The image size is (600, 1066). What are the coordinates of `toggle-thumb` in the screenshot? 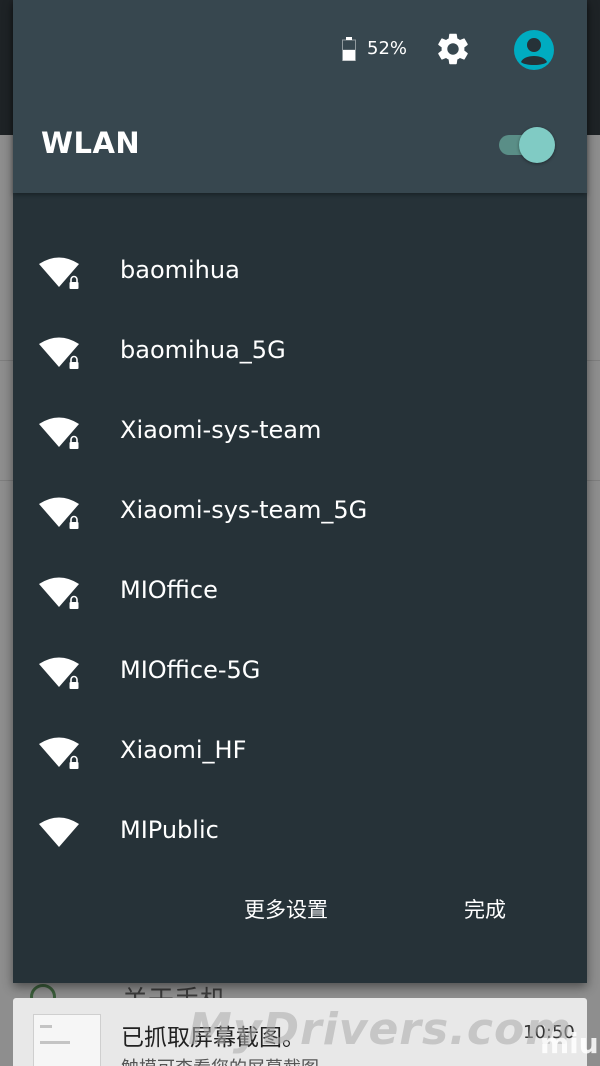 It's located at (537, 145).